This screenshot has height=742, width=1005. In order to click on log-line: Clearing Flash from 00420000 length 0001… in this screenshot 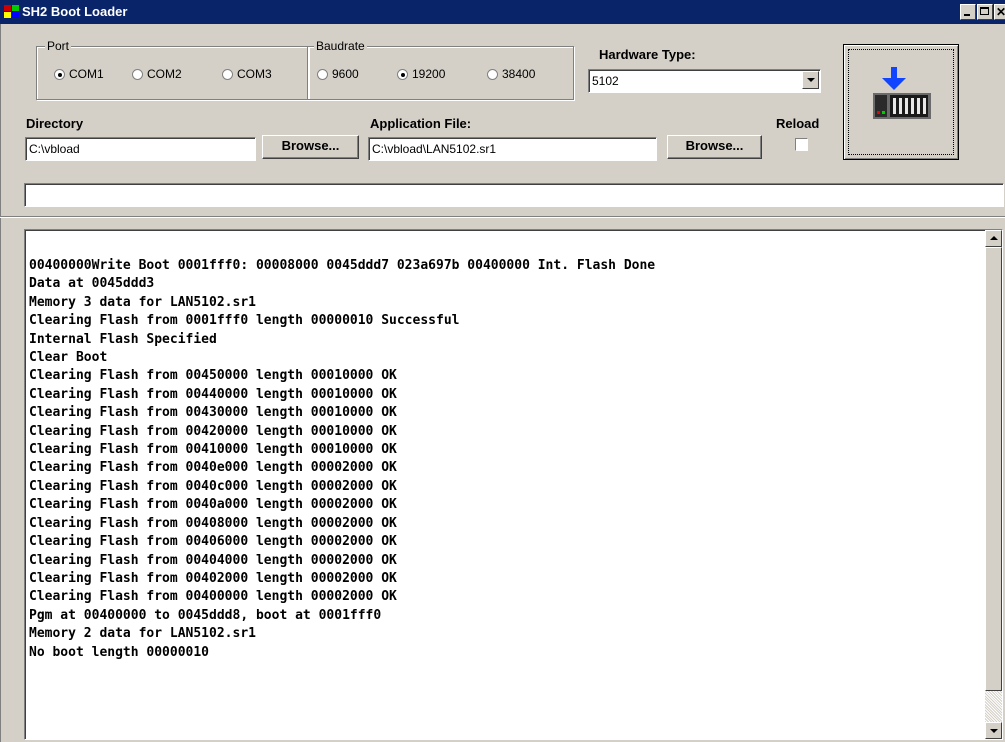, I will do `click(213, 431)`.